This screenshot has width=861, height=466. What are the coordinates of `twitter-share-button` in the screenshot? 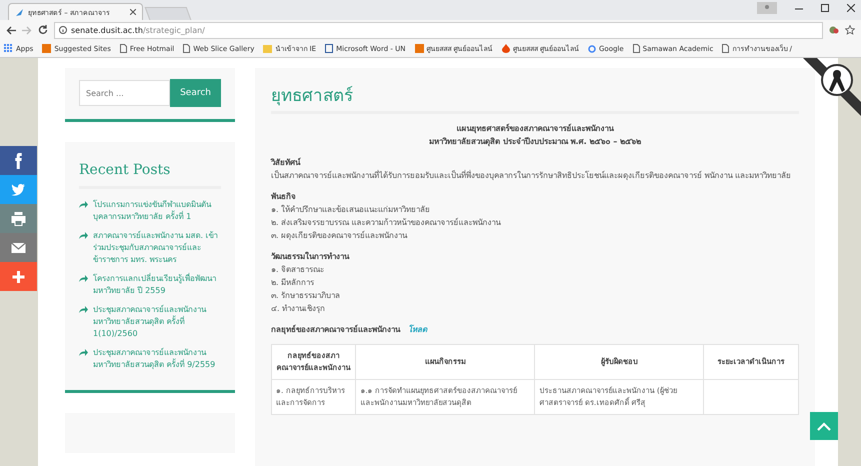 It's located at (18, 189).